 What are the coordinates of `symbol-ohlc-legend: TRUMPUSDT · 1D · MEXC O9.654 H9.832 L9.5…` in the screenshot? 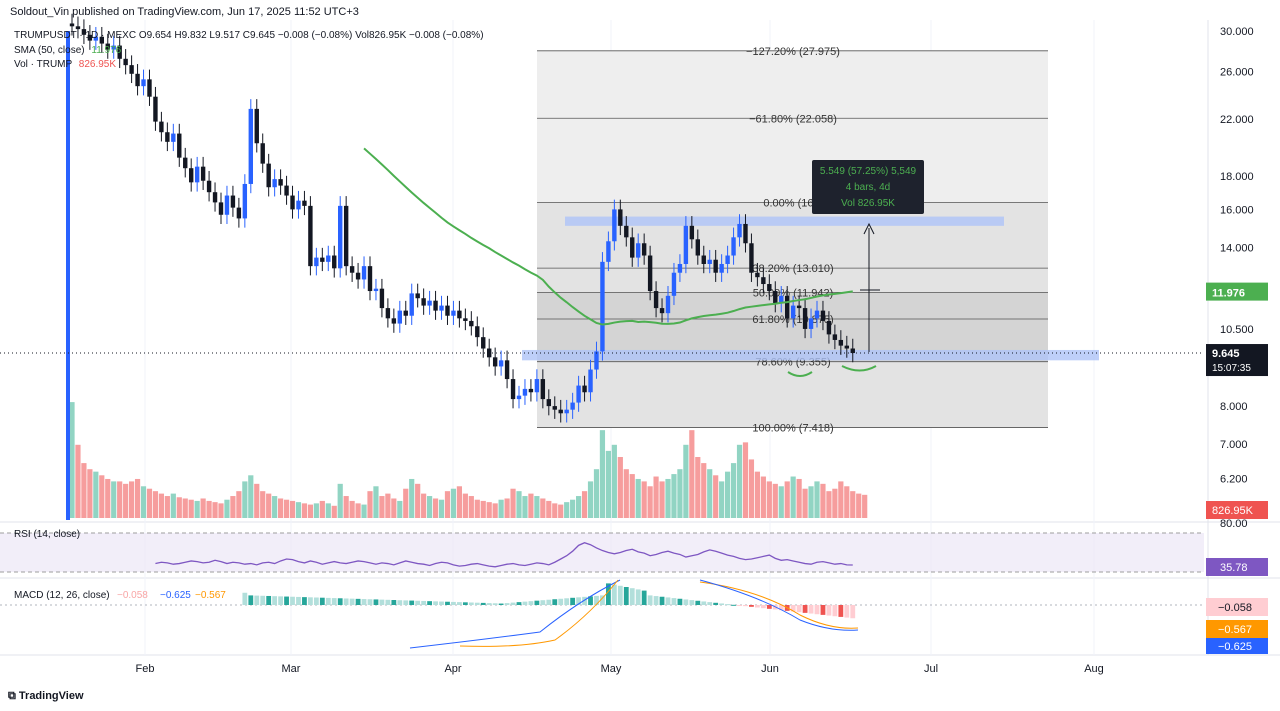 It's located at (249, 35).